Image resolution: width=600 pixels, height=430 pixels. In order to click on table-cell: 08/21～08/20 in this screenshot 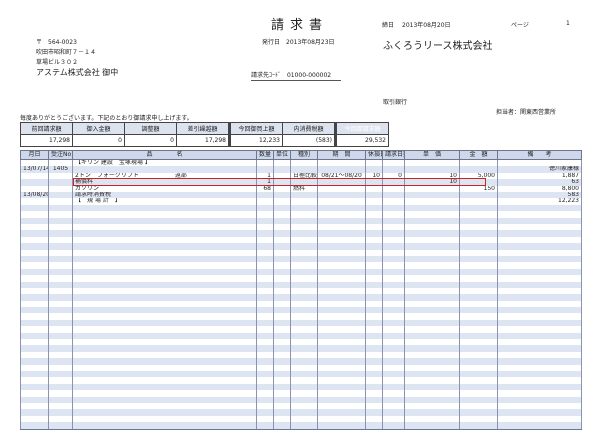, I will do `click(341, 176)`.